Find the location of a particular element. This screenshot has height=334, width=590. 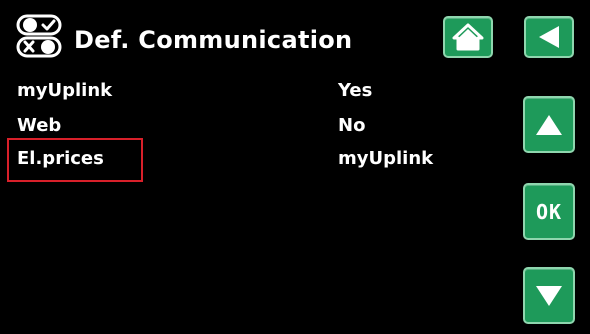

toggle-switches-icon is located at coordinates (39, 36).